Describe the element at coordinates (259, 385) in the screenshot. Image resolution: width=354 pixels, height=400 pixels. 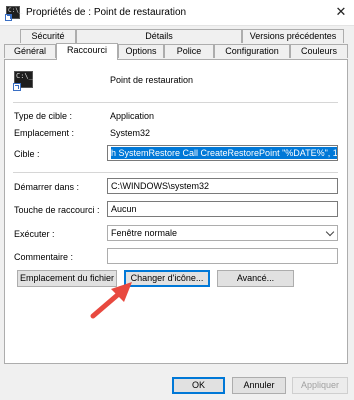
I see `cancel-button: Annuler` at that location.